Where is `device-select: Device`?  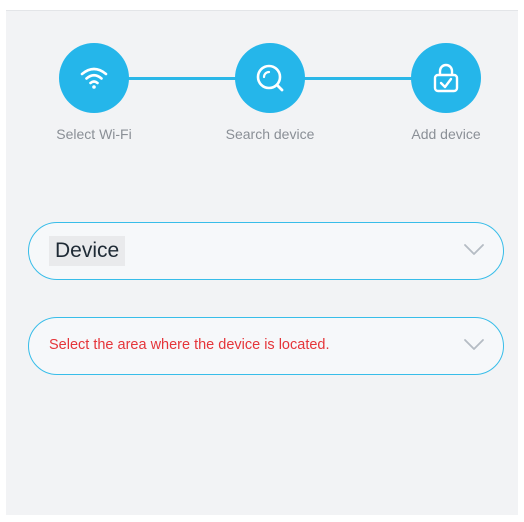 device-select: Device is located at coordinates (266, 251).